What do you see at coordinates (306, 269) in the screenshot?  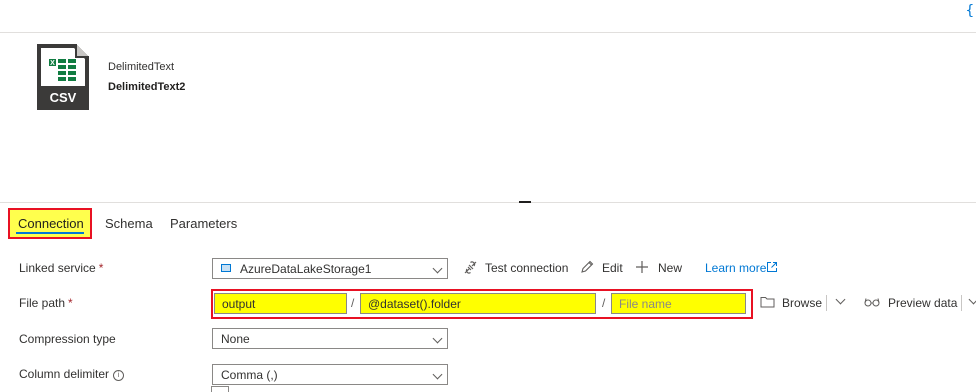 I see `linked-service-value: AzureDataLakeStorage1` at bounding box center [306, 269].